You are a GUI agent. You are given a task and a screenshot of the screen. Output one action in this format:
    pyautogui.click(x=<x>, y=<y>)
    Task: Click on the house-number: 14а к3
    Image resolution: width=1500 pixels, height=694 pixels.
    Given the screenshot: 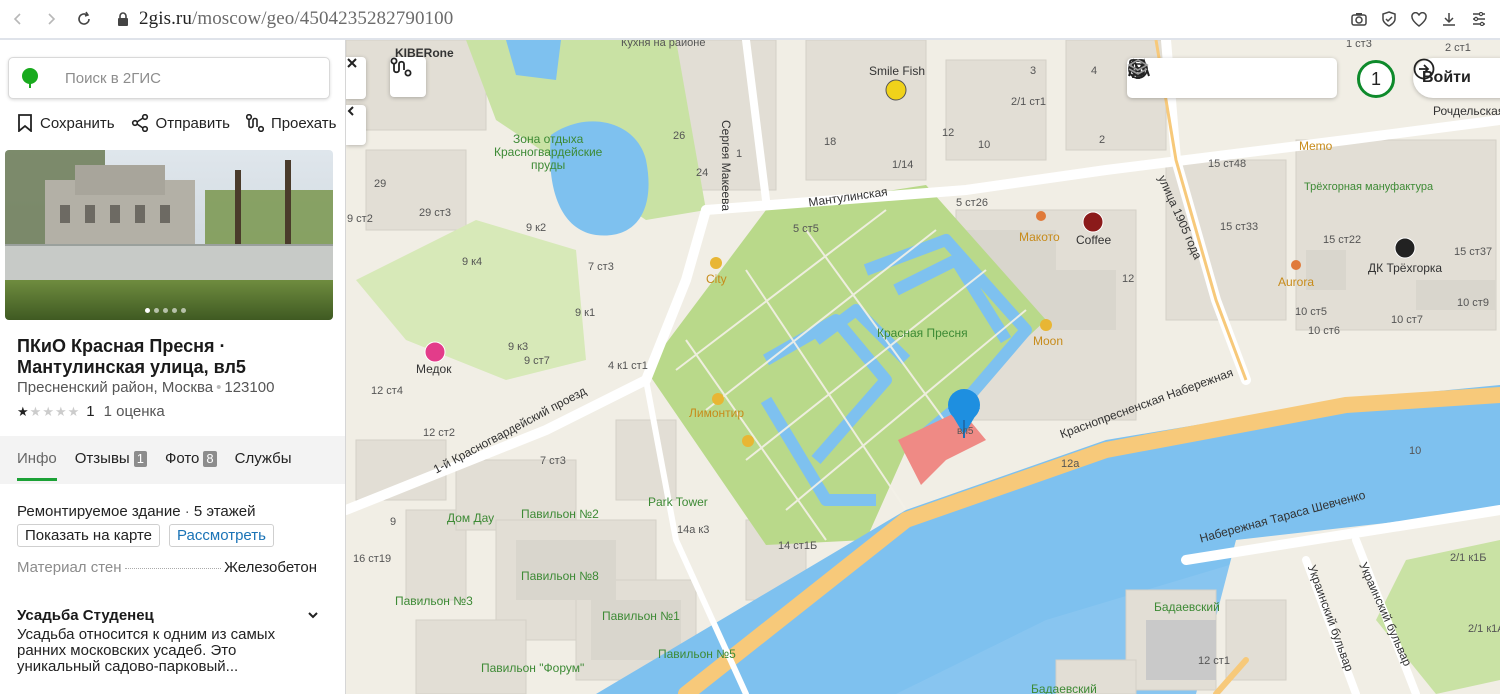 What is the action you would take?
    pyautogui.click(x=693, y=530)
    